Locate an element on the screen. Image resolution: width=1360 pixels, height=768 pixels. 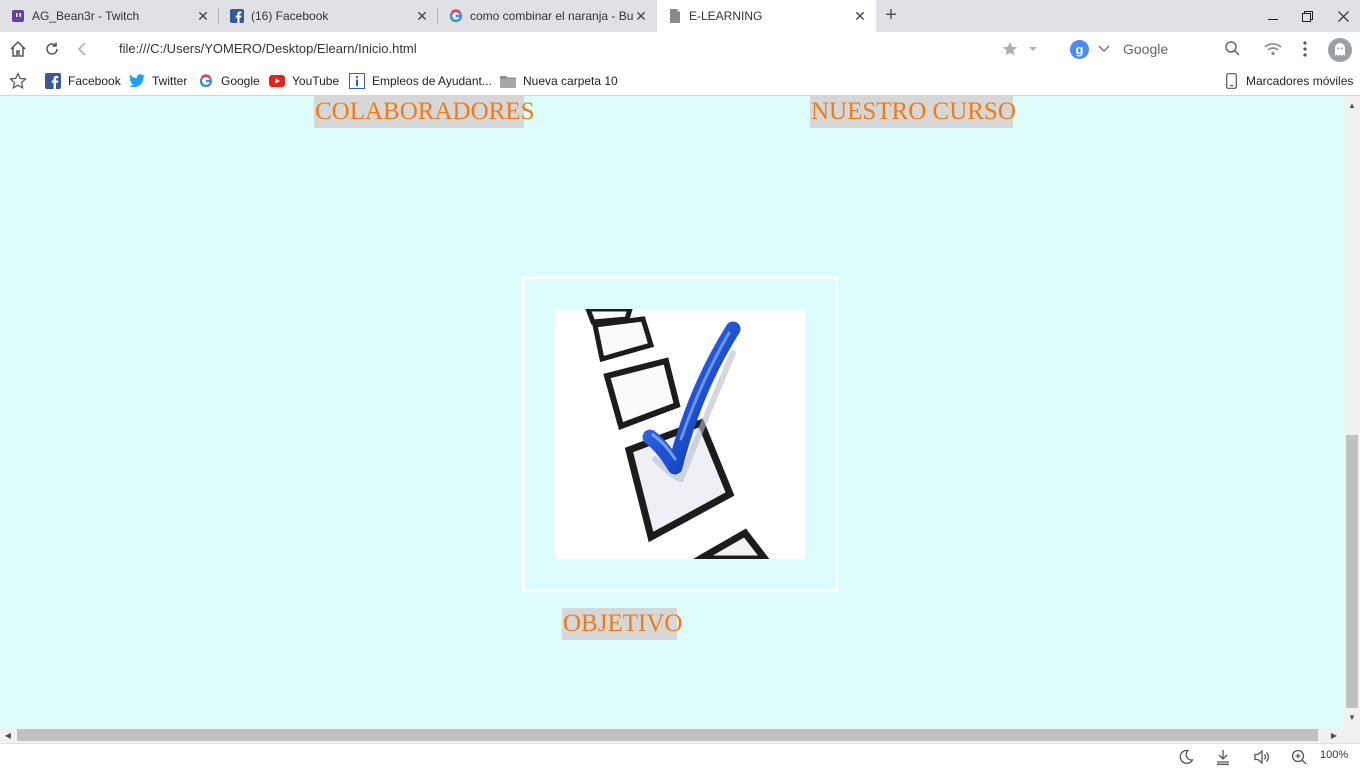
engine-dropdown-icon is located at coordinates (1104, 50).